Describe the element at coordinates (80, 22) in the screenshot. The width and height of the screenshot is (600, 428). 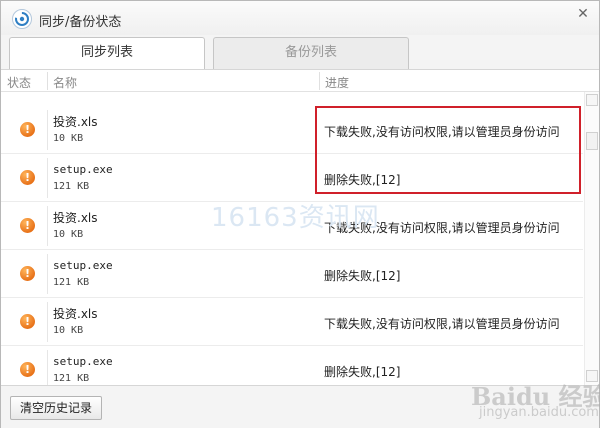
I see `window-title: 同步/备份状态` at that location.